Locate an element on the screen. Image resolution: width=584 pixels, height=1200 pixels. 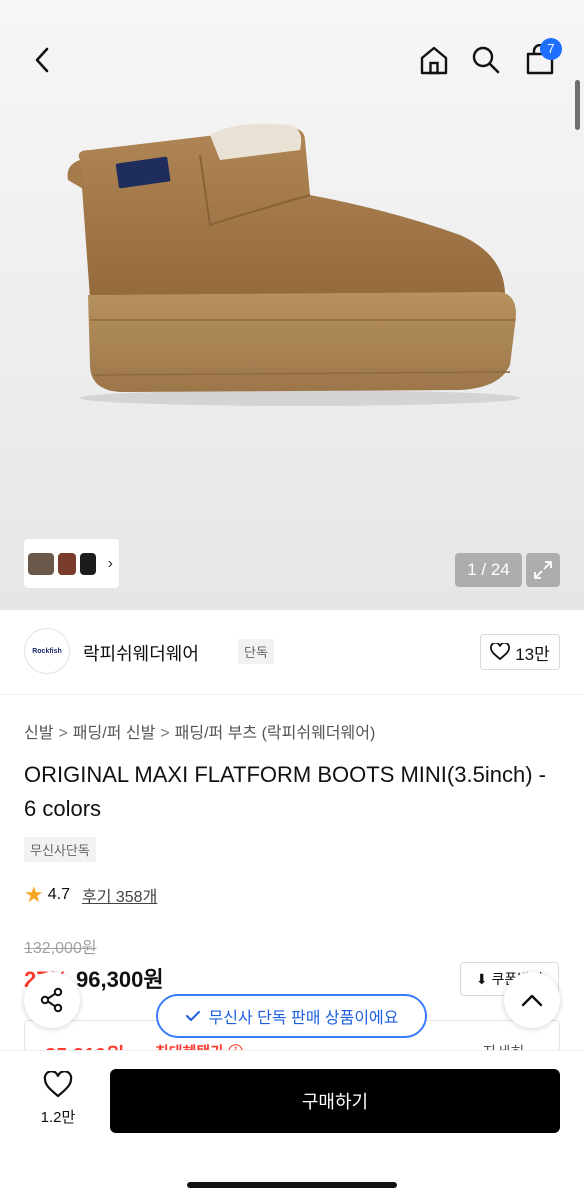
thumbnail-strip: › is located at coordinates (71, 563).